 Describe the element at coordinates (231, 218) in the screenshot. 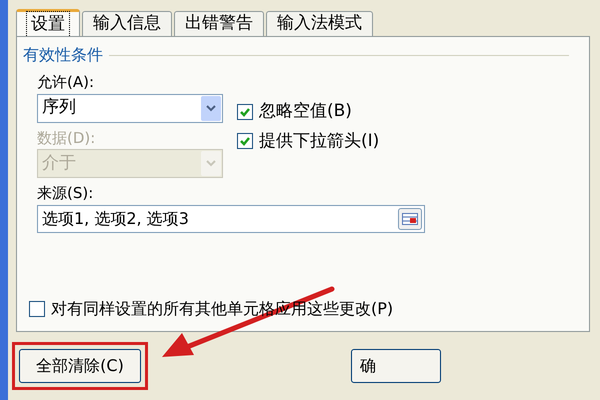

I see `source-field: 选项1, 选项2, 选项3` at that location.